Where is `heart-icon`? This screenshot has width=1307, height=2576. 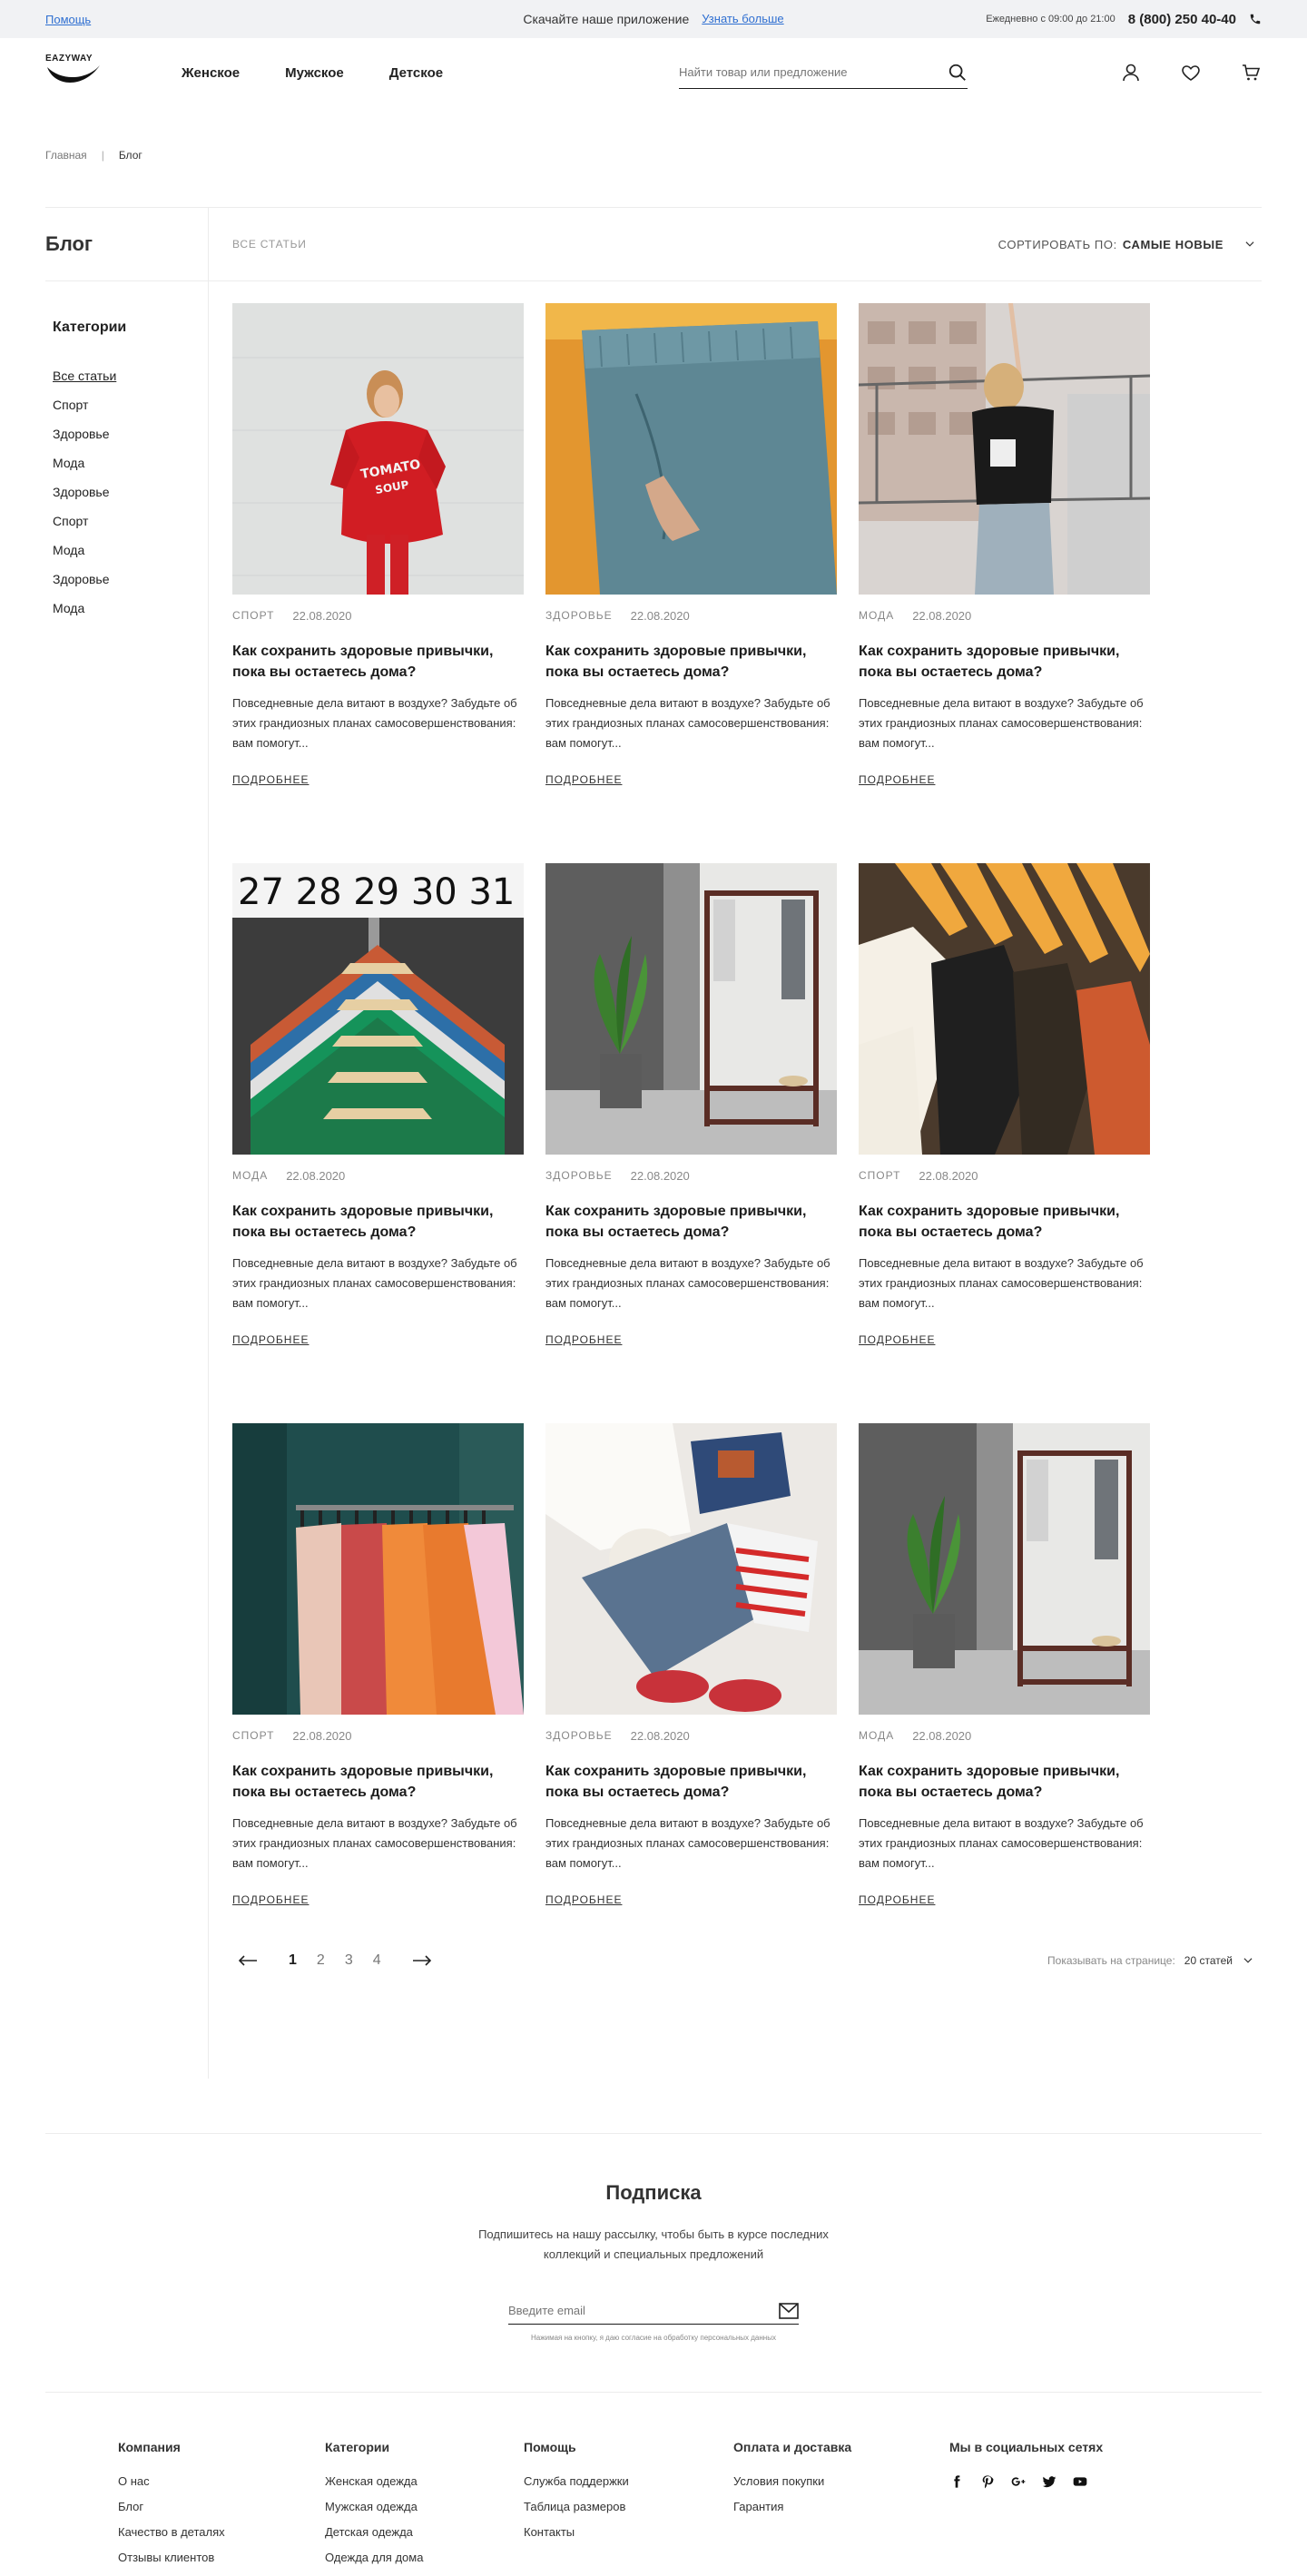 heart-icon is located at coordinates (1191, 73).